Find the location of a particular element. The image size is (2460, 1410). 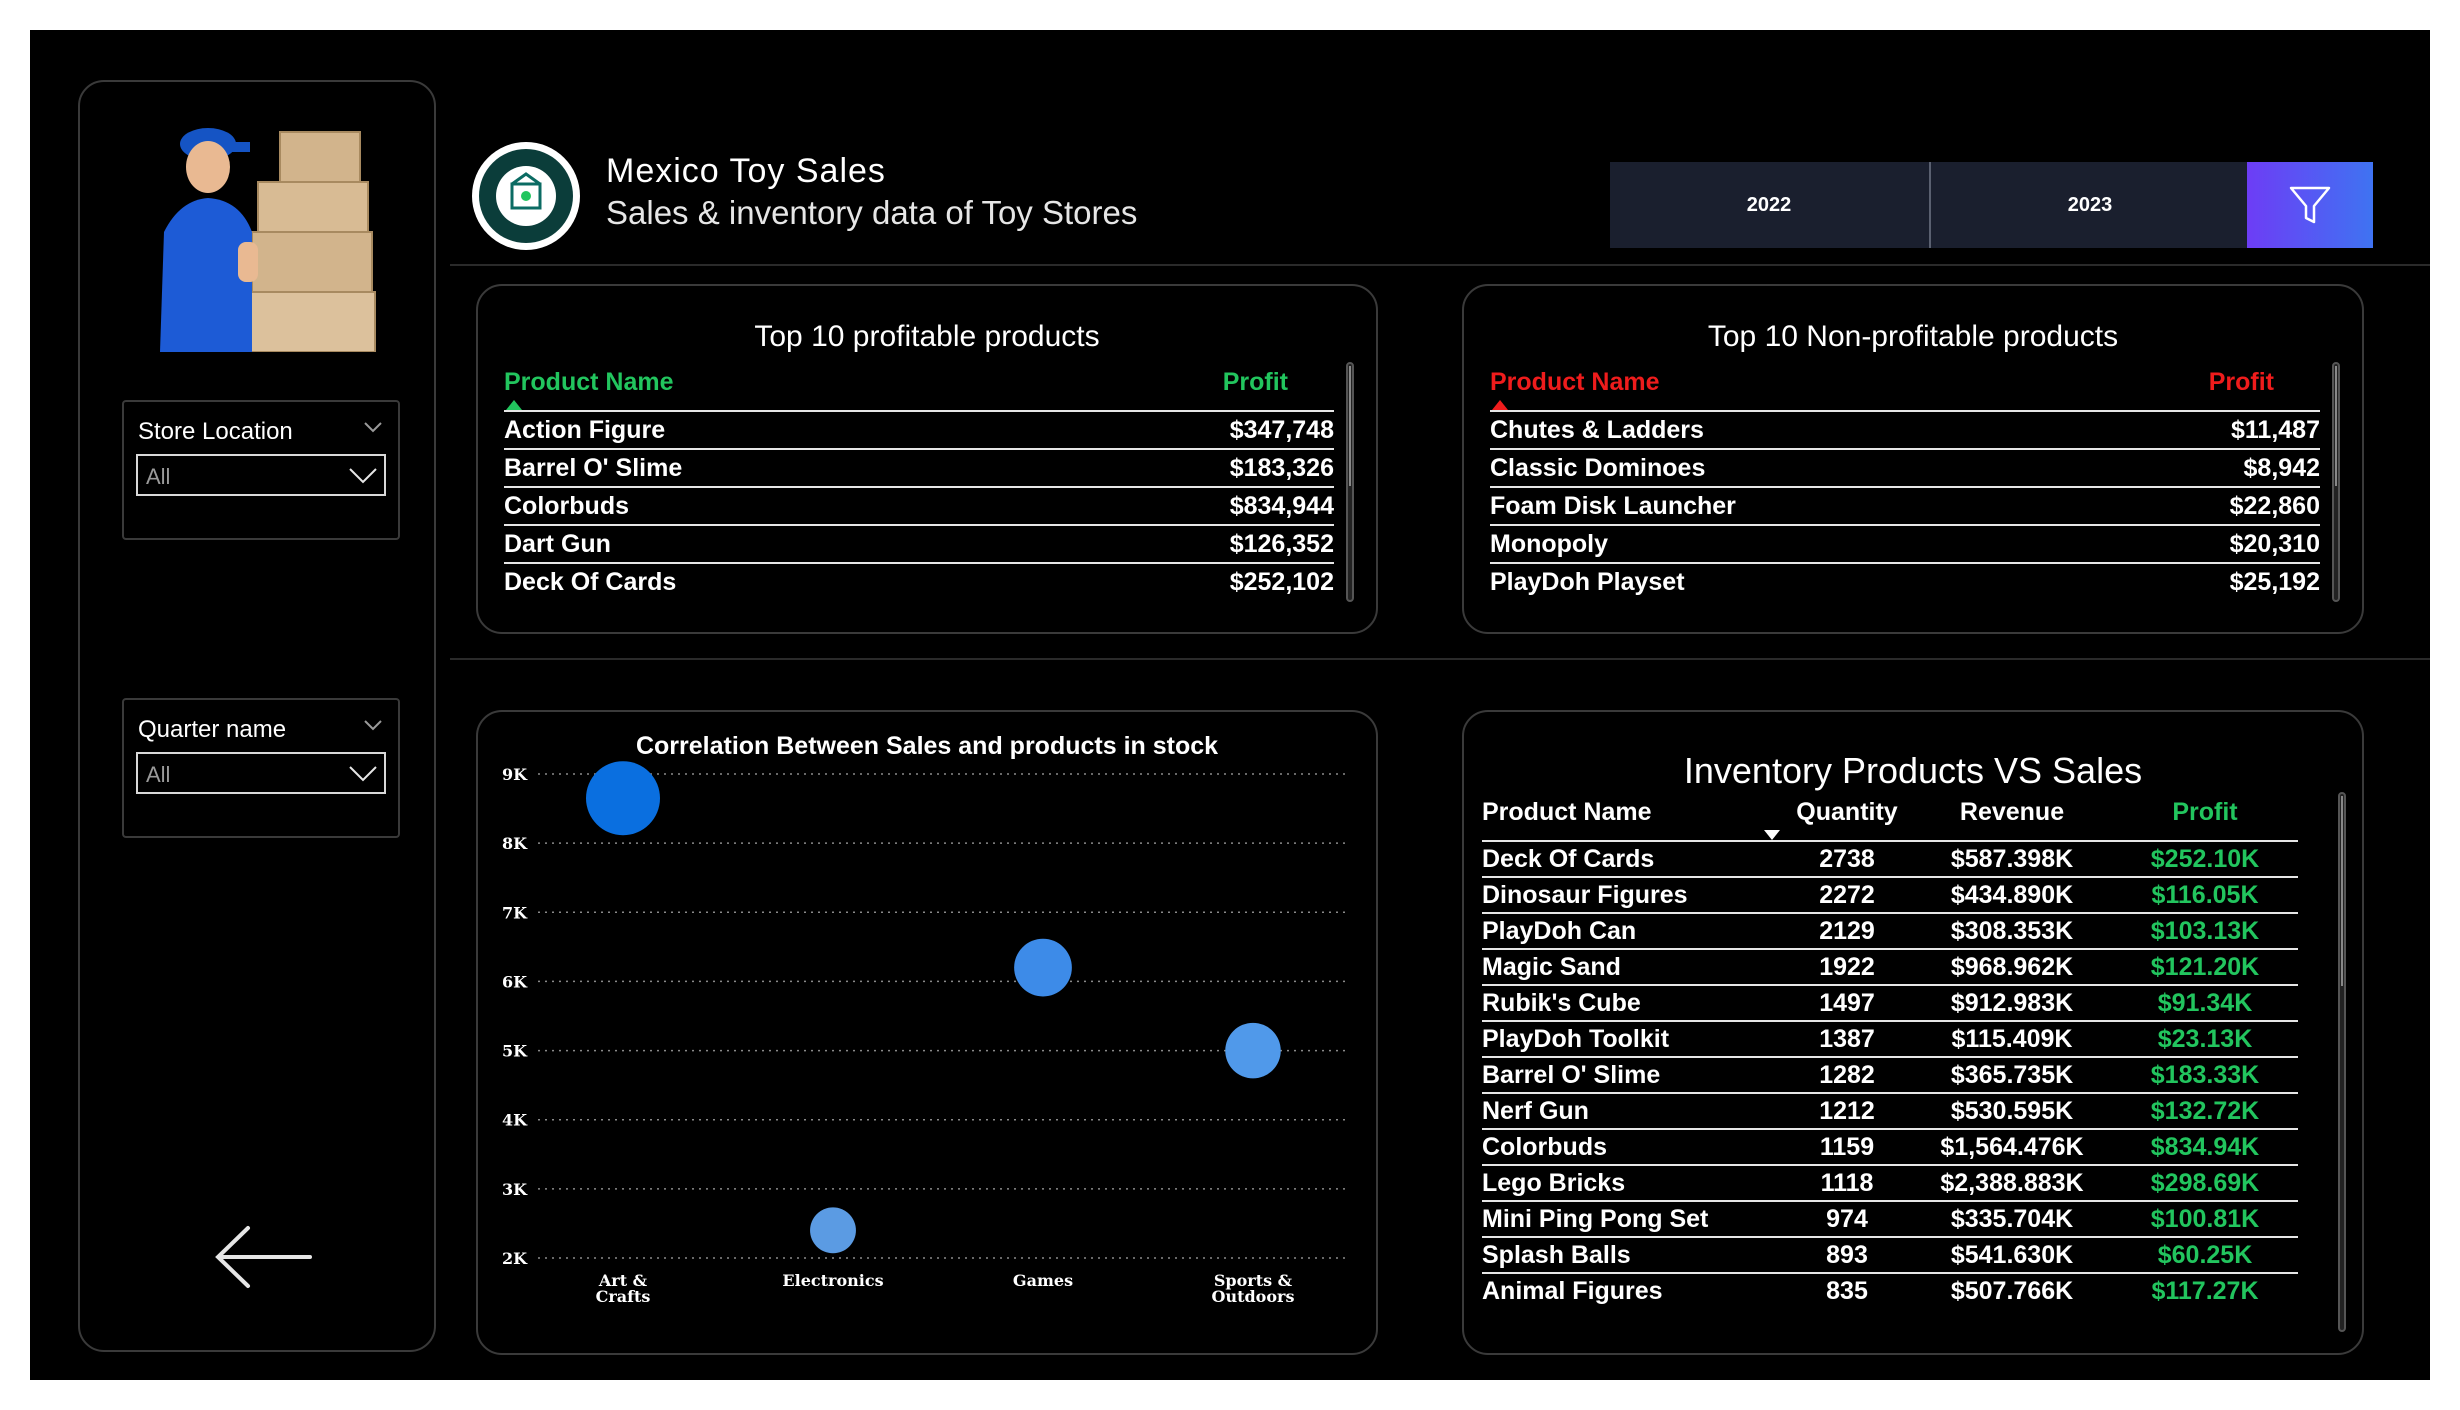

revenue-value: $587.398K is located at coordinates (2012, 858).